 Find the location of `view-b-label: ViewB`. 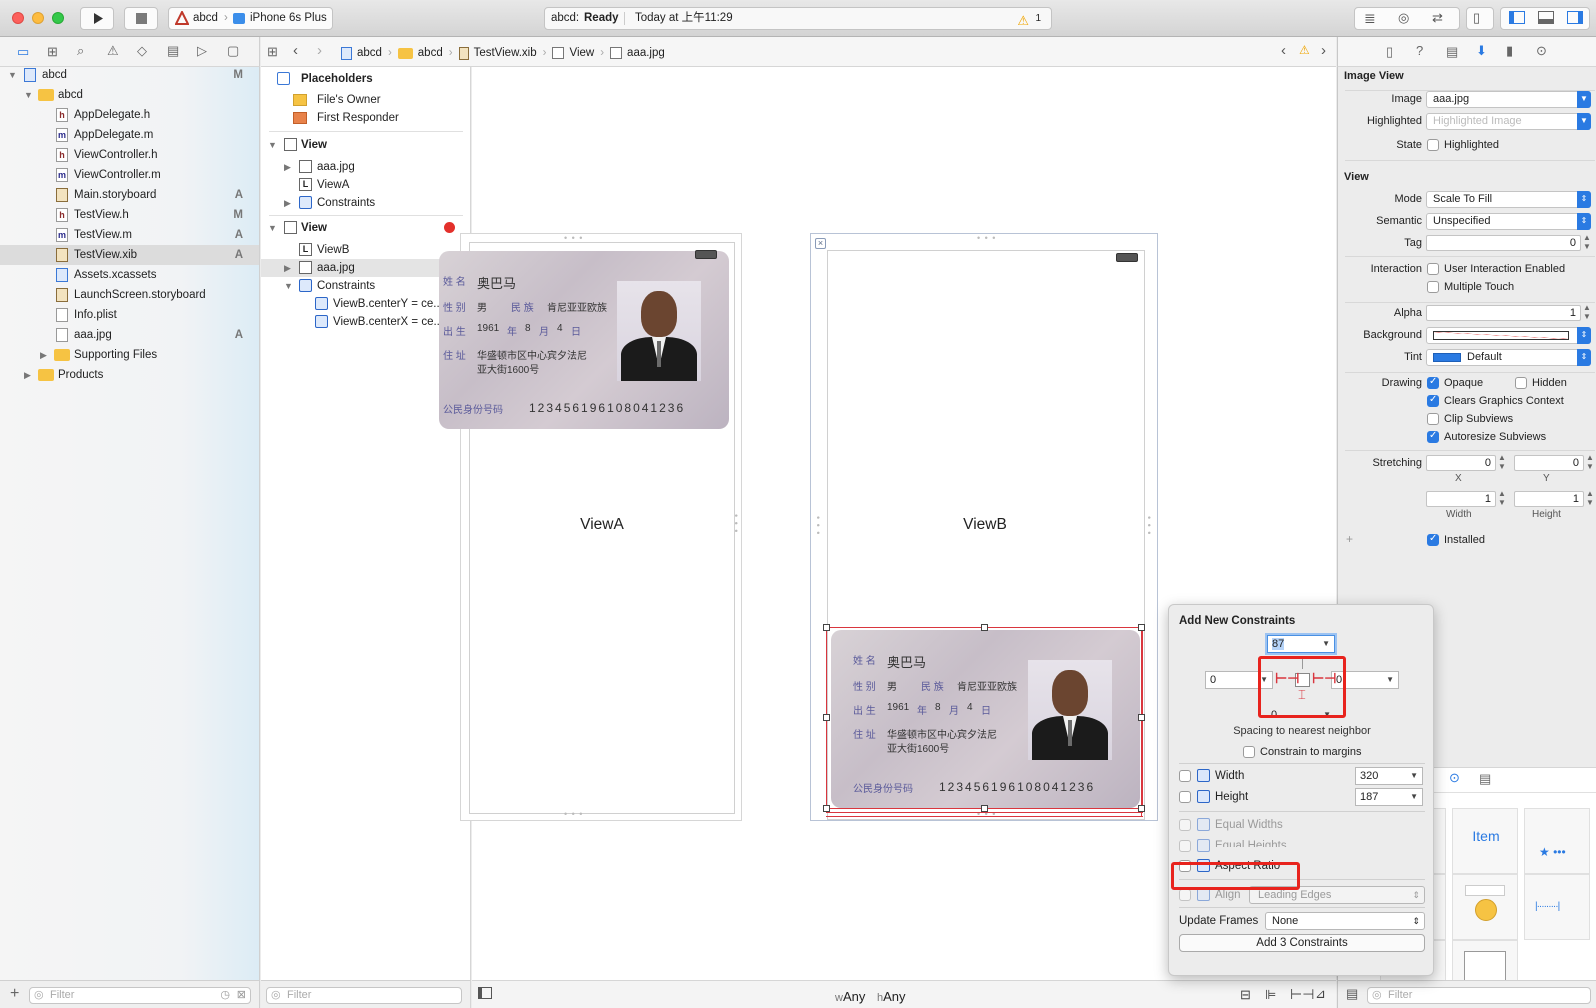

view-b-label: ViewB is located at coordinates (985, 525).